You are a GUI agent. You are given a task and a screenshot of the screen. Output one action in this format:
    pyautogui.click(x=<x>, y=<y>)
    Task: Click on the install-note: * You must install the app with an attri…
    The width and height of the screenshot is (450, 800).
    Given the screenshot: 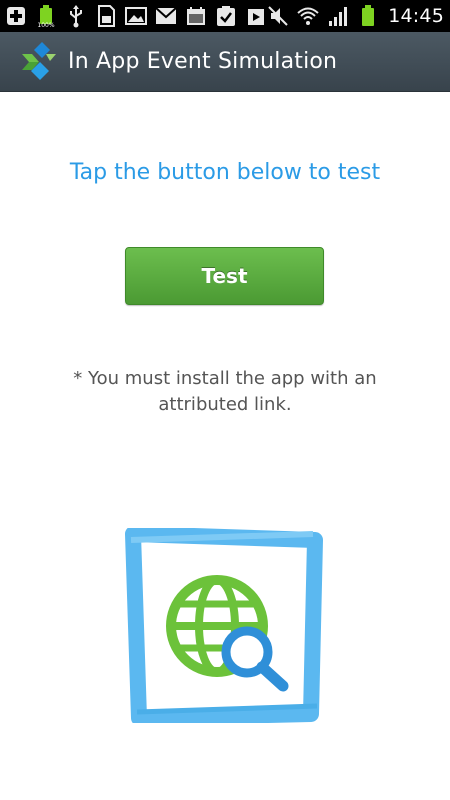 What is the action you would take?
    pyautogui.click(x=225, y=392)
    